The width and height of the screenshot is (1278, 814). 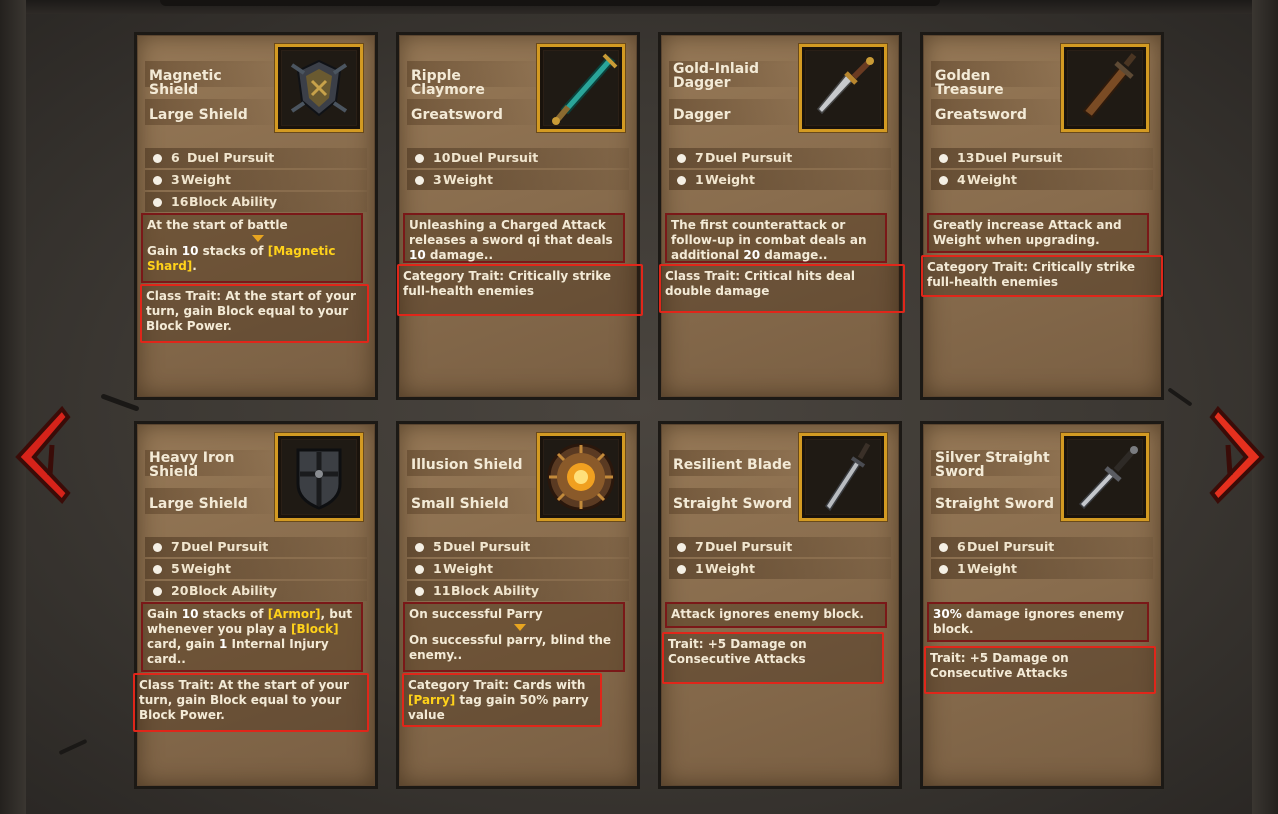 I want to click on panel-frame-top, so click(x=639, y=7).